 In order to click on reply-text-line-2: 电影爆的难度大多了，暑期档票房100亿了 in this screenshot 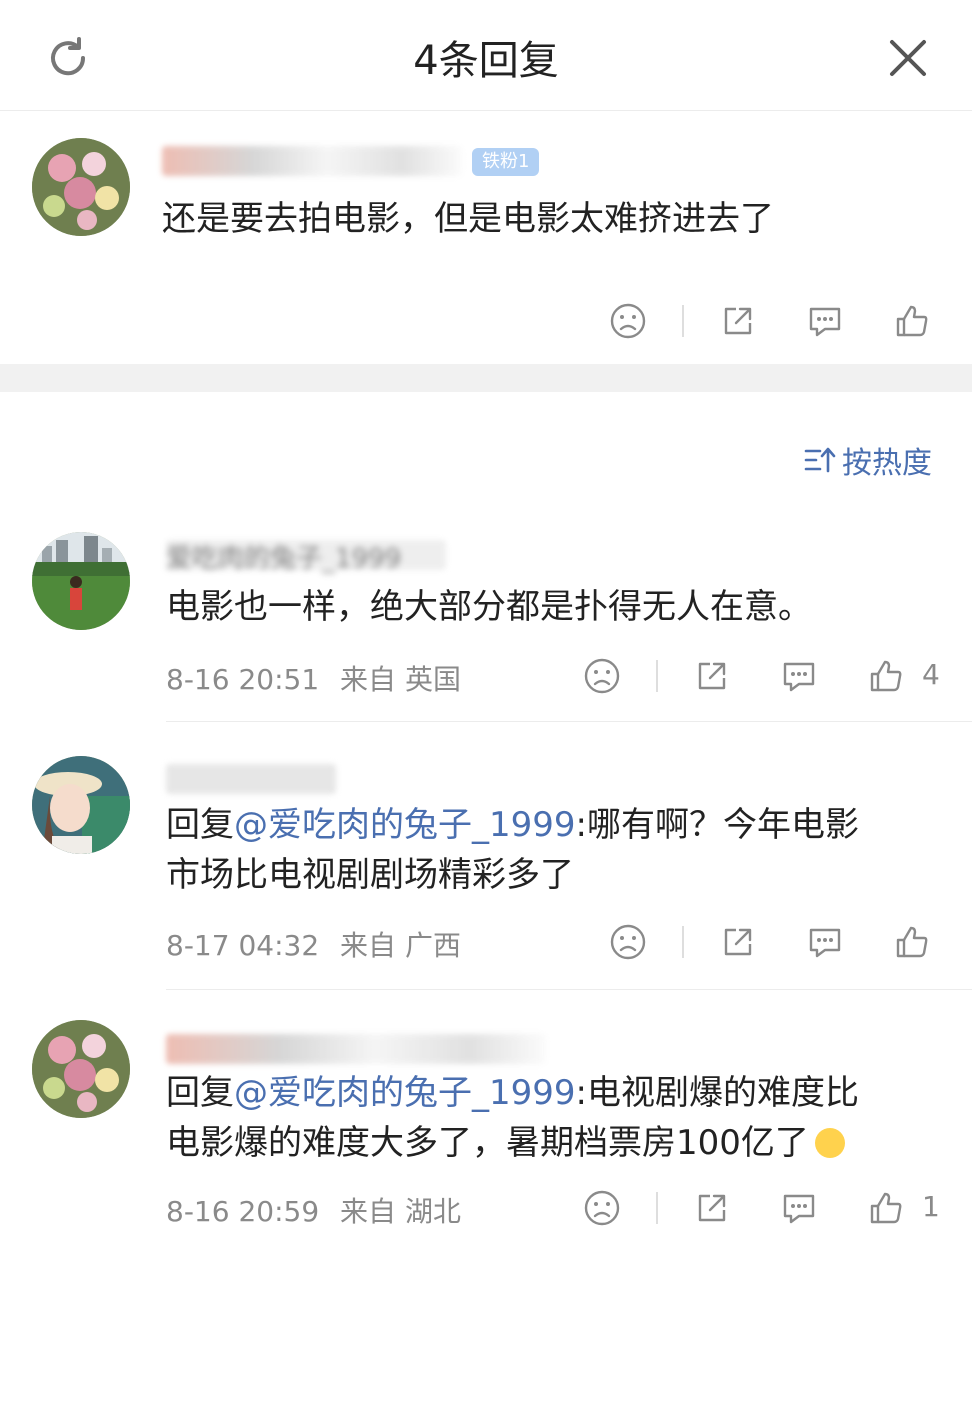, I will do `click(505, 1143)`.